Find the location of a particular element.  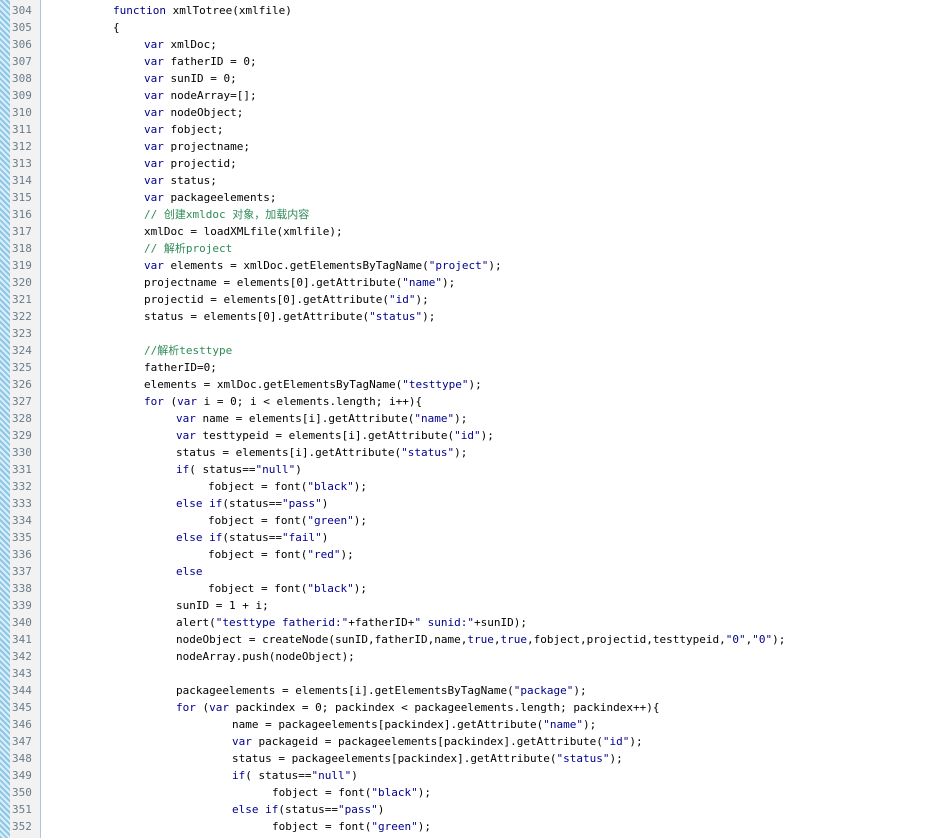

code-comment: //解析testtype is located at coordinates (188, 350).